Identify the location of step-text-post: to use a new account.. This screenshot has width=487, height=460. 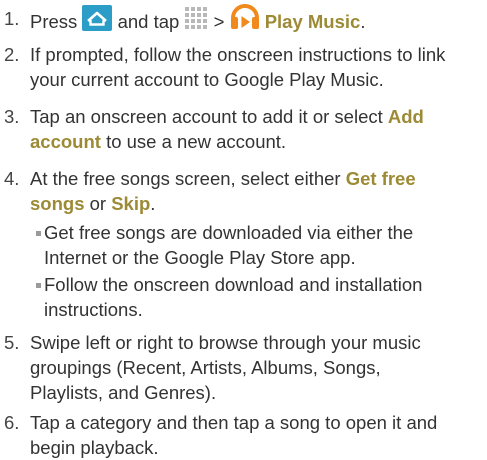
(196, 141).